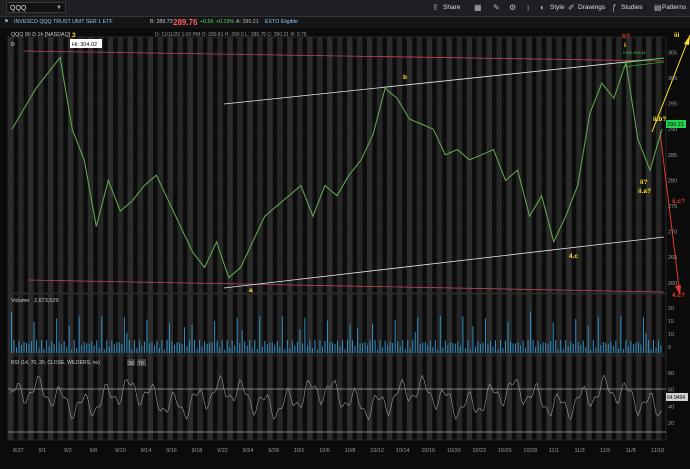 The width and height of the screenshot is (690, 469). What do you see at coordinates (225, 22) in the screenshot?
I see `price-change-pct: +0.19%` at bounding box center [225, 22].